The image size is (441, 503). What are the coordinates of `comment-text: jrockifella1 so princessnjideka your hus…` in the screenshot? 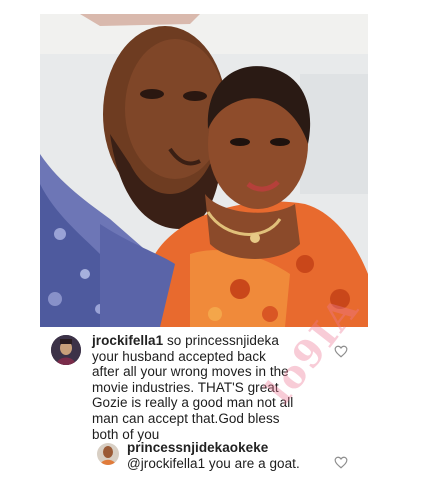 It's located at (193, 387).